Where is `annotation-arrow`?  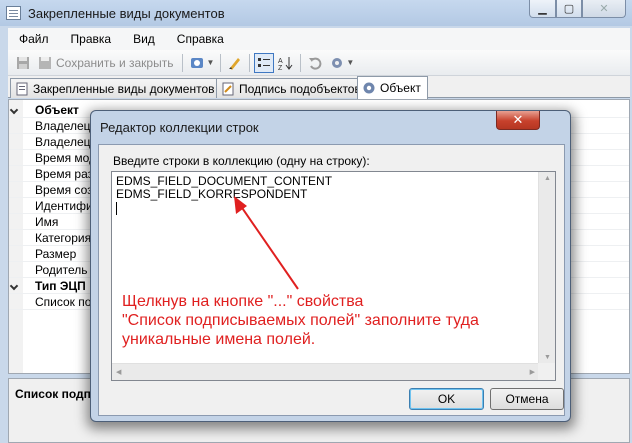
annotation-arrow is located at coordinates (266, 243).